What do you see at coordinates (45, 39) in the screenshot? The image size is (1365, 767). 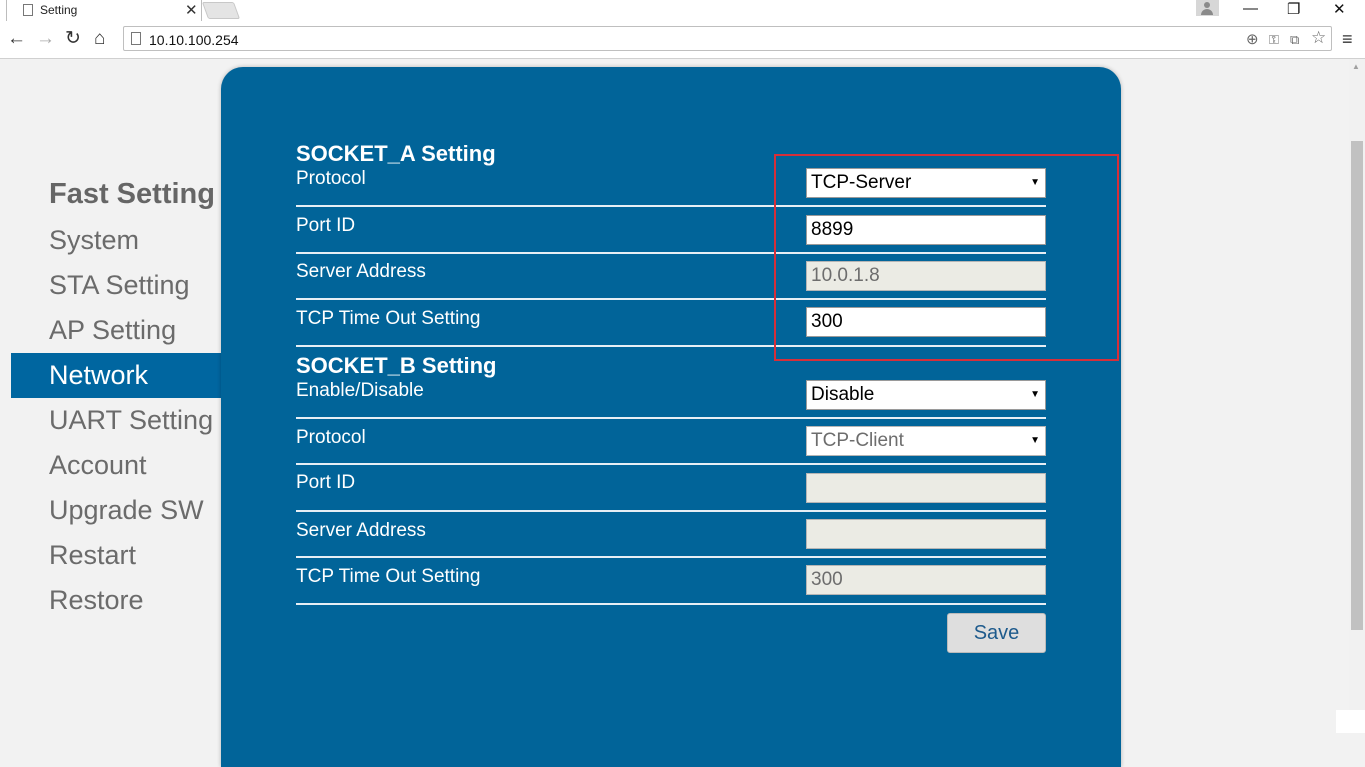 I see `forward-icon: →` at bounding box center [45, 39].